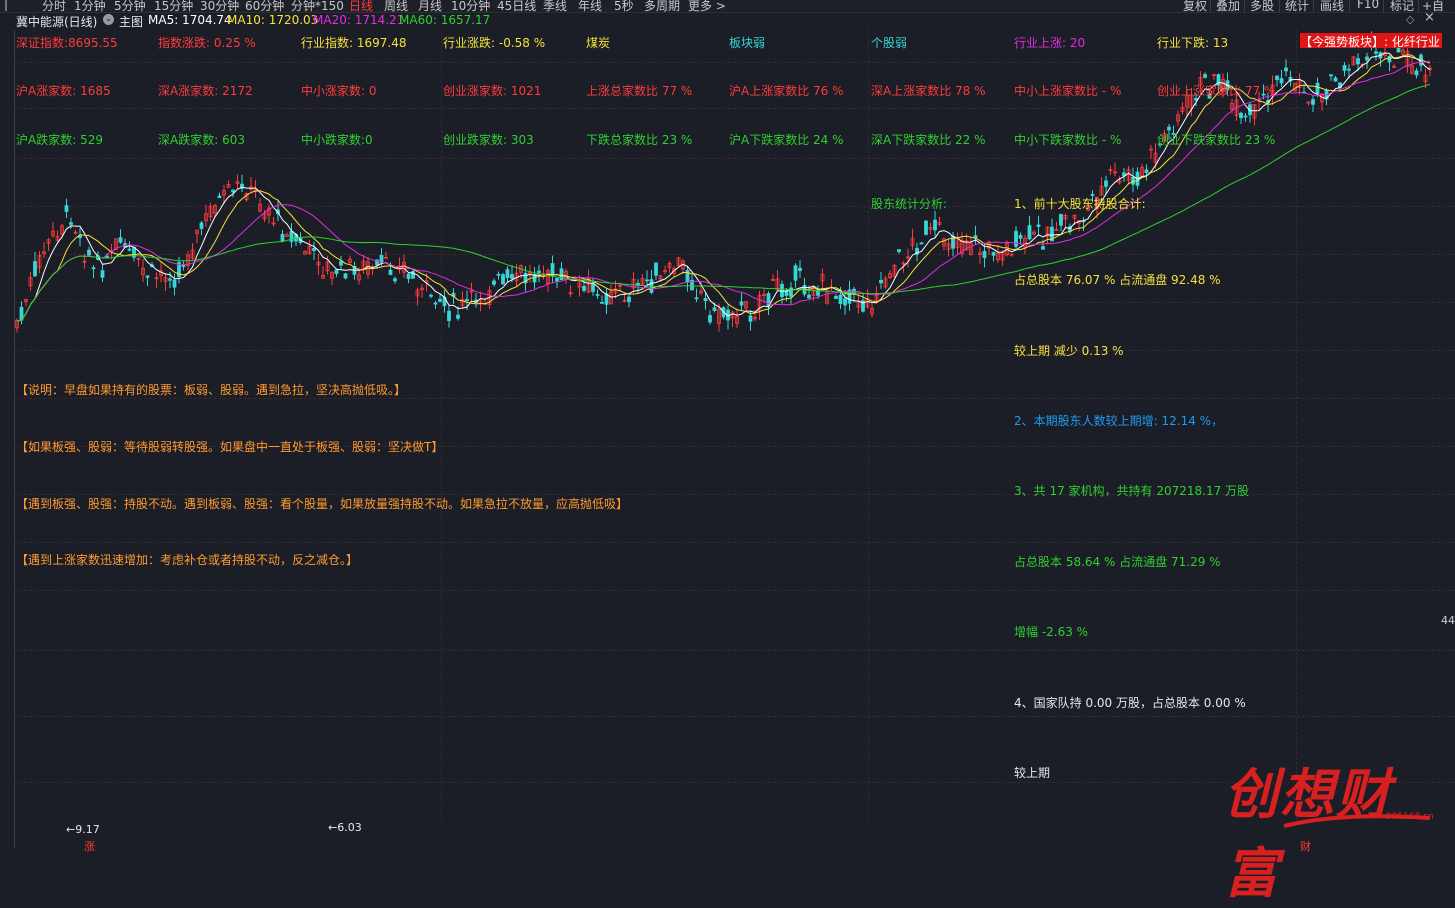 This screenshot has height=908, width=1455. Describe the element at coordinates (786, 91) in the screenshot. I see `sh-a-up-ratio: 沪A上涨家数比 76 %` at that location.